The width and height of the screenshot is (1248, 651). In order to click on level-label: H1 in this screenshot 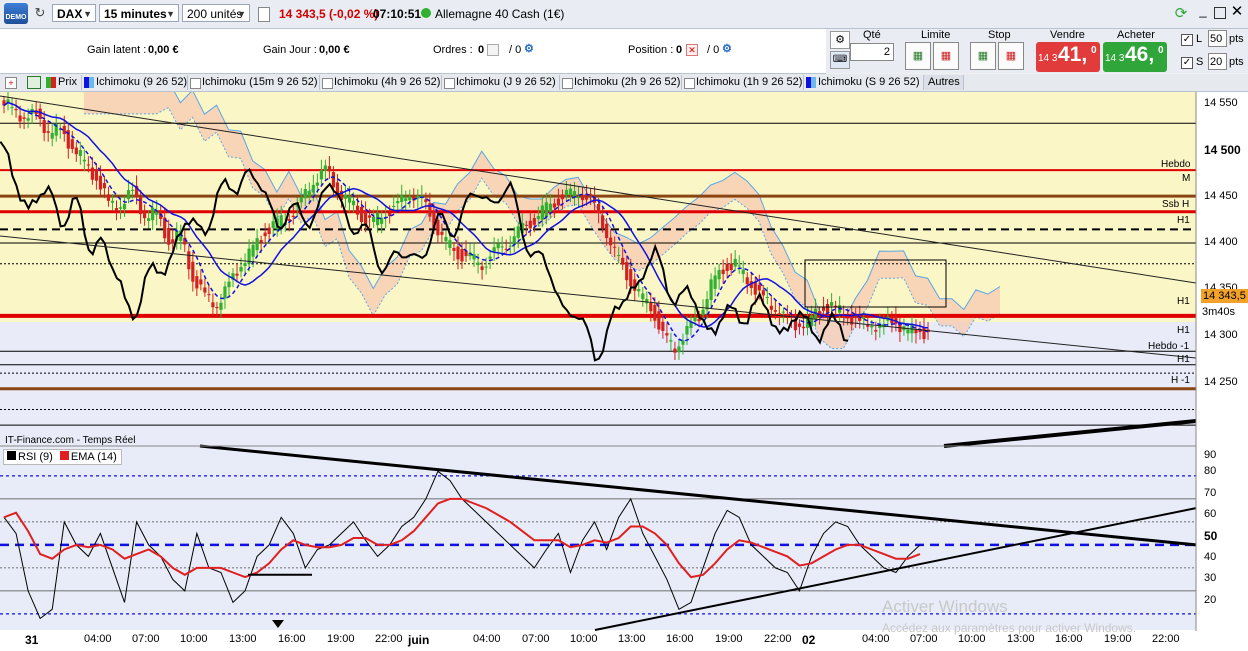, I will do `click(1183, 330)`.